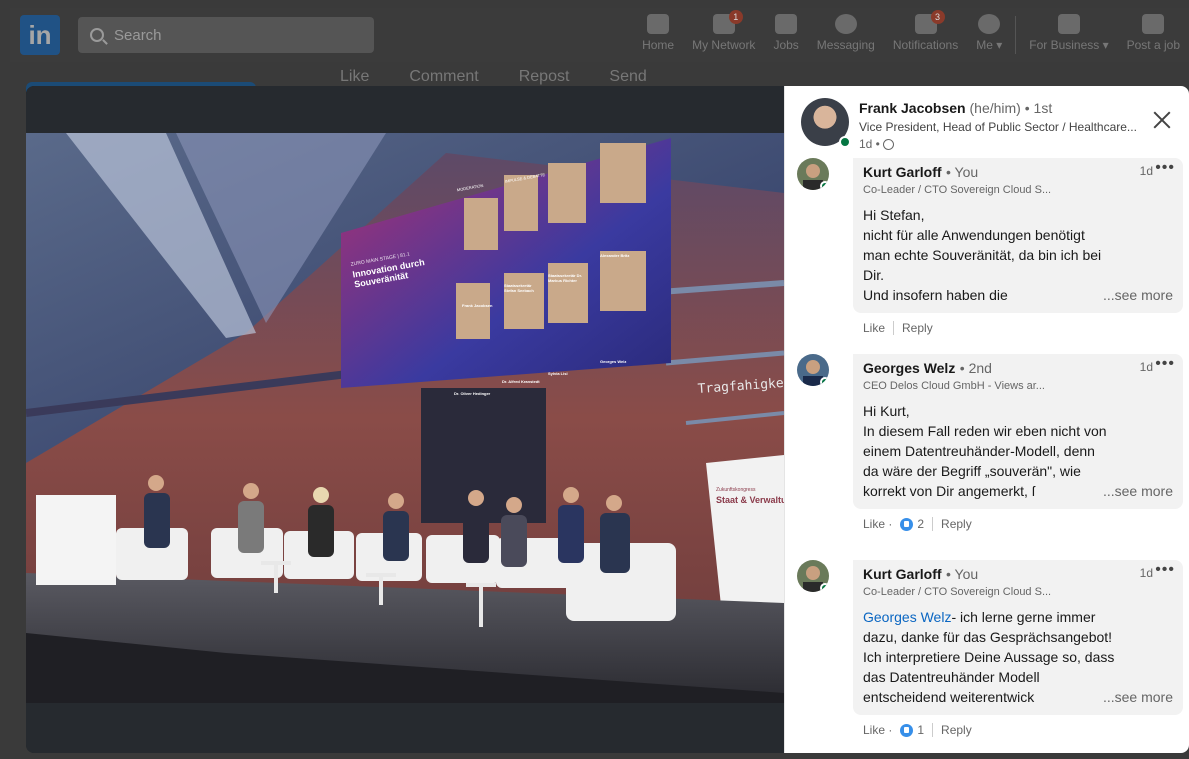 The width and height of the screenshot is (1189, 759). Describe the element at coordinates (40, 35) in the screenshot. I see `linkedin-logo: in` at that location.